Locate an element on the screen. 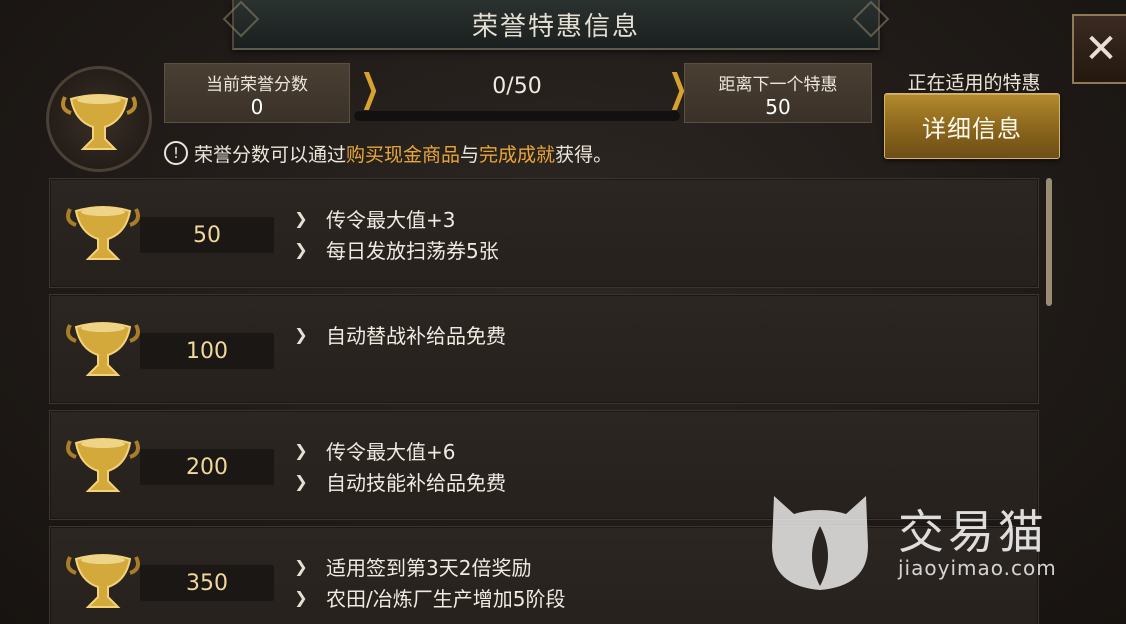 This screenshot has height=624, width=1126. next-perk-value: 50 is located at coordinates (778, 107).